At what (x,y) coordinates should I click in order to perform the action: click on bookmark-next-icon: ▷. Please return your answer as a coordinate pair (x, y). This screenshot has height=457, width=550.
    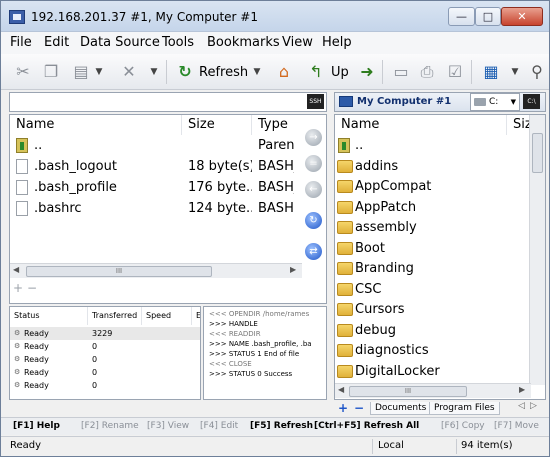
    Looking at the image, I should click on (533, 406).